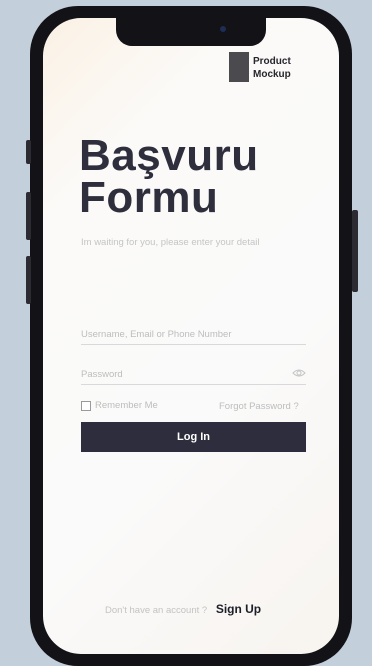  Describe the element at coordinates (149, 197) in the screenshot. I see `title-line2: Formu` at that location.